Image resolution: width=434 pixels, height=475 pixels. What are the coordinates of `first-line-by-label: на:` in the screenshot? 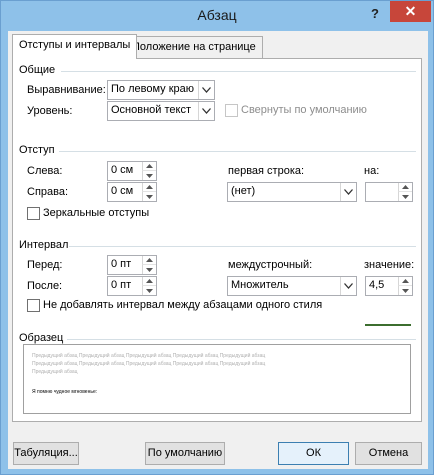 It's located at (372, 171).